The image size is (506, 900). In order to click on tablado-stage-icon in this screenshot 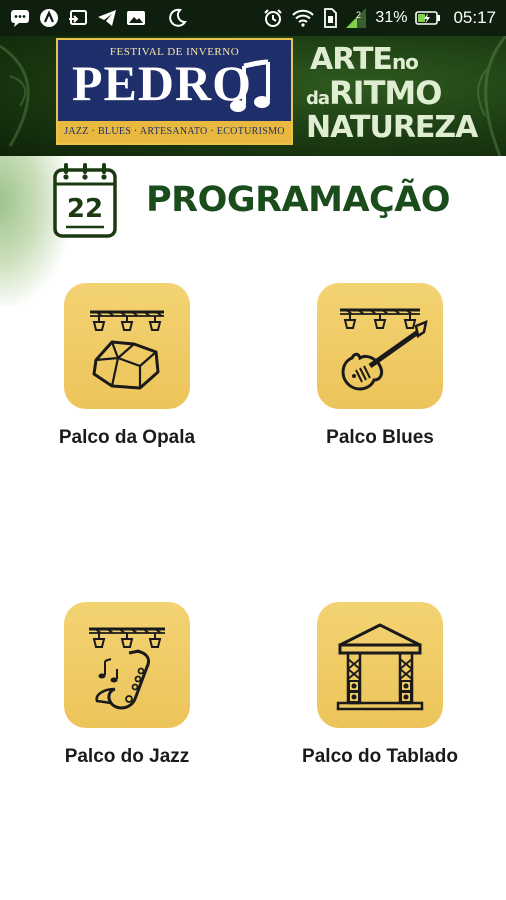, I will do `click(380, 667)`.